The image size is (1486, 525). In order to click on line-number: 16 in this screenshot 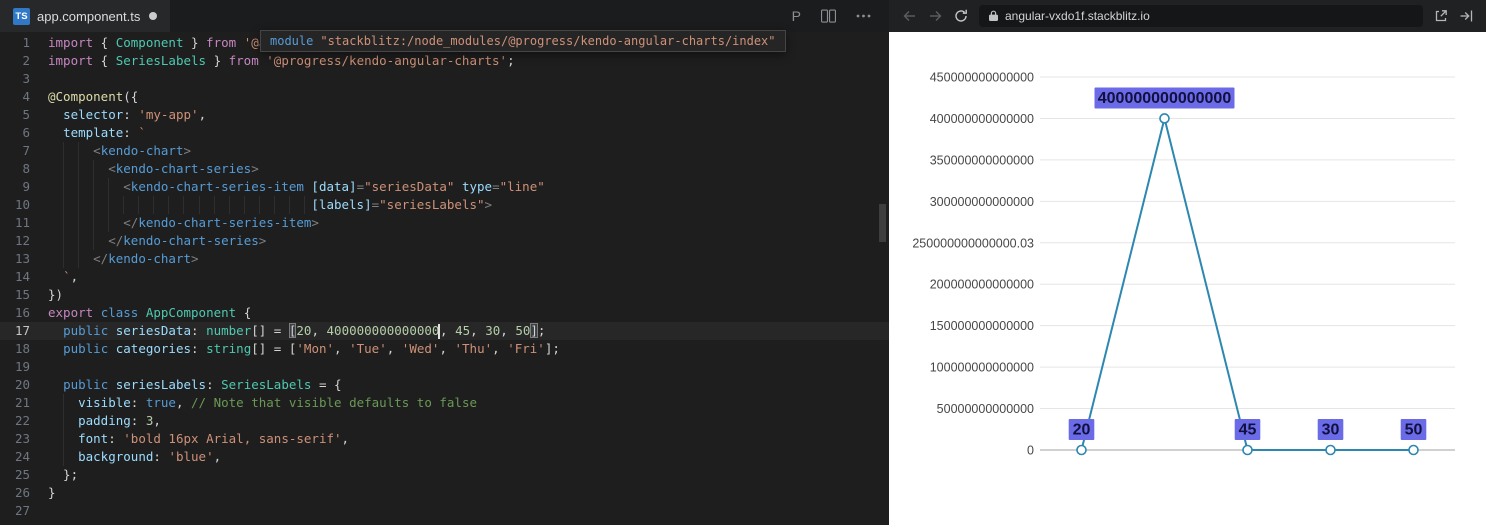, I will do `click(22, 312)`.